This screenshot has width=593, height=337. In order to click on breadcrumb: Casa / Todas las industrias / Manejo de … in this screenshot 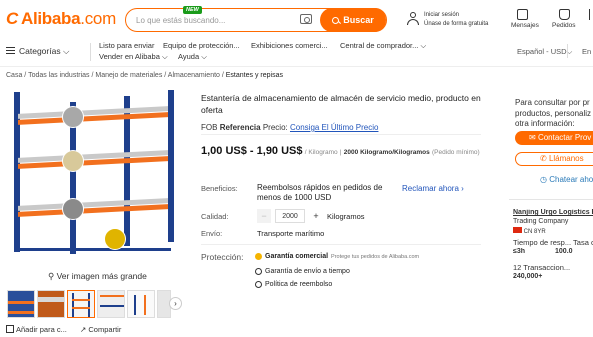, I will do `click(144, 75)`.